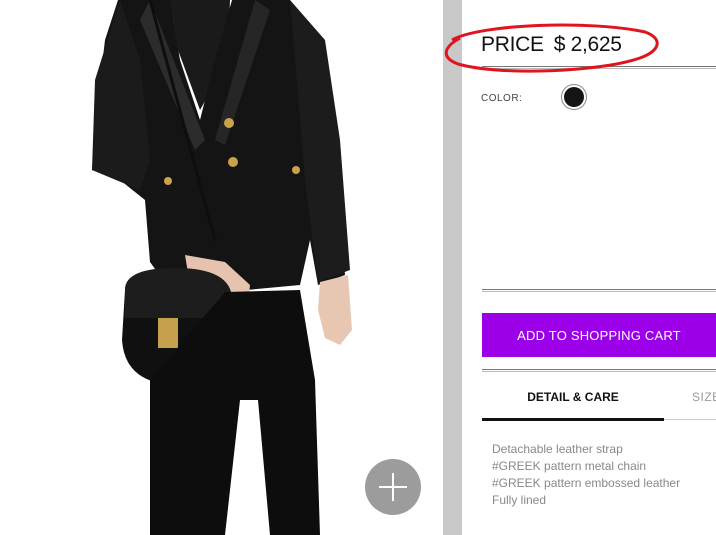 The width and height of the screenshot is (716, 535). Describe the element at coordinates (569, 466) in the screenshot. I see `list-item: #GREEK pattern metal chain` at that location.